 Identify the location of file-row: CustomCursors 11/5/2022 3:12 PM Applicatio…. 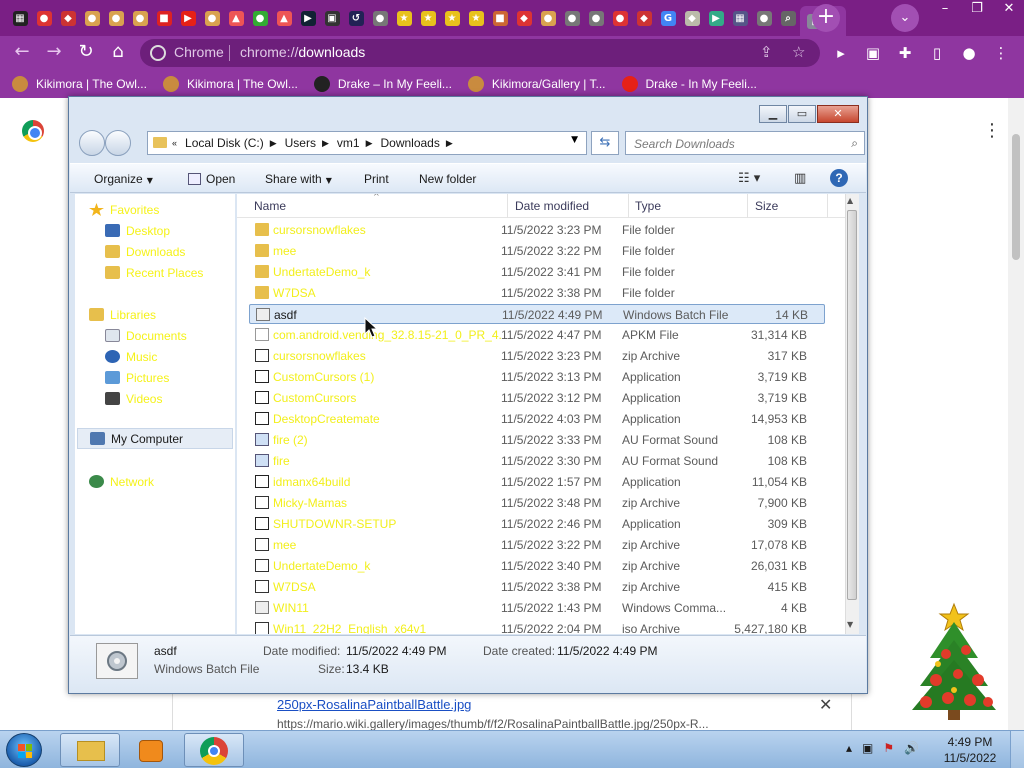
(537, 398).